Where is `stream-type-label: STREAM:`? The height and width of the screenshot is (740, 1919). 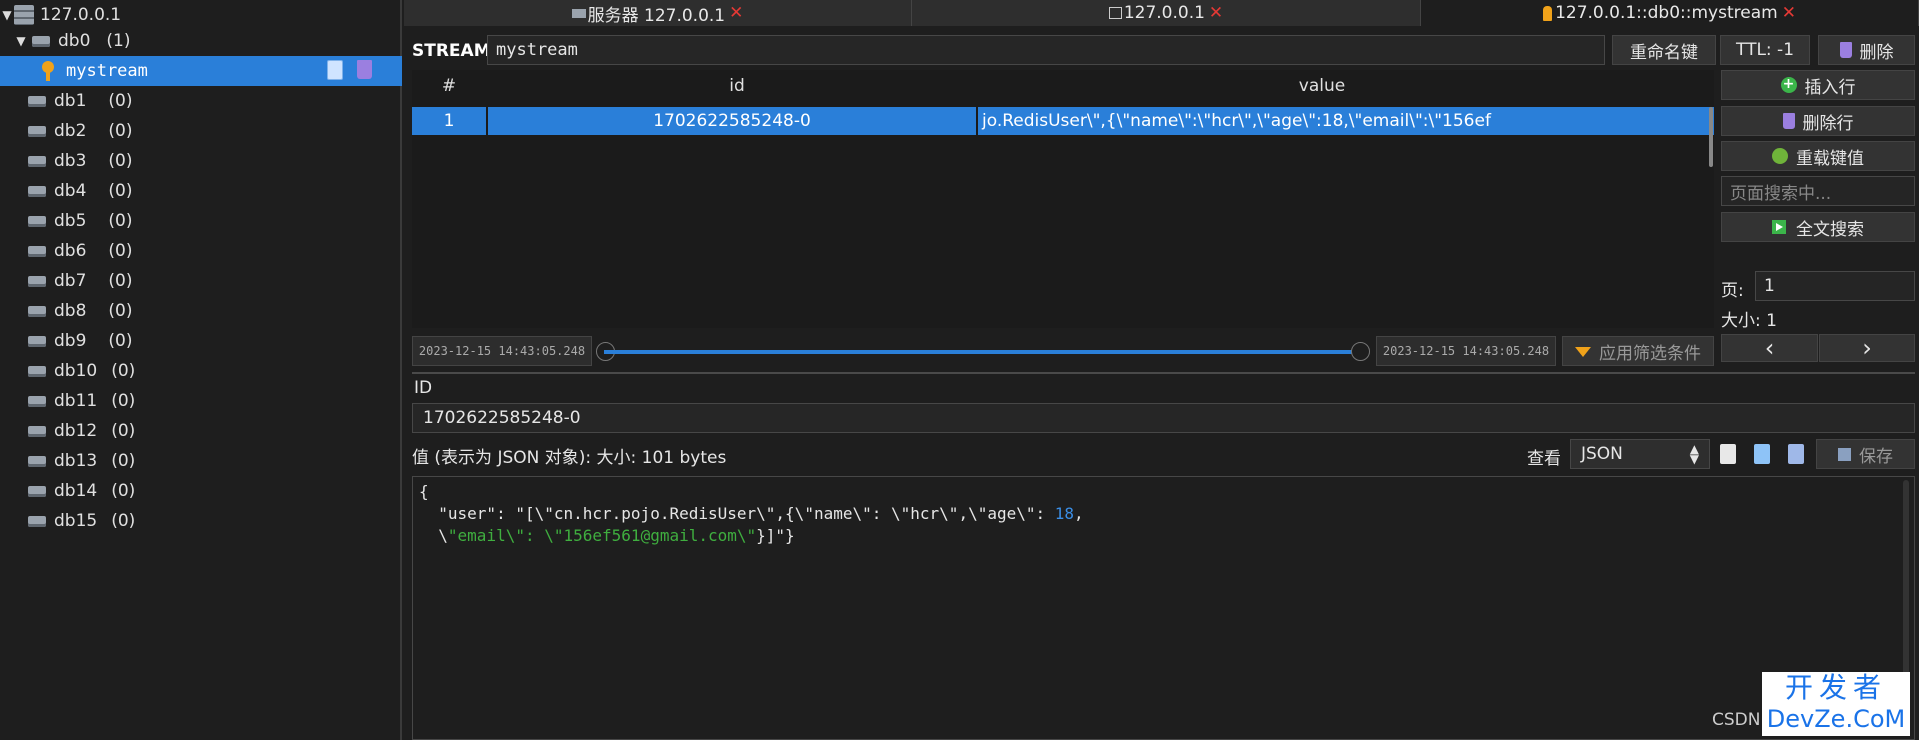
stream-type-label: STREAM: is located at coordinates (455, 51).